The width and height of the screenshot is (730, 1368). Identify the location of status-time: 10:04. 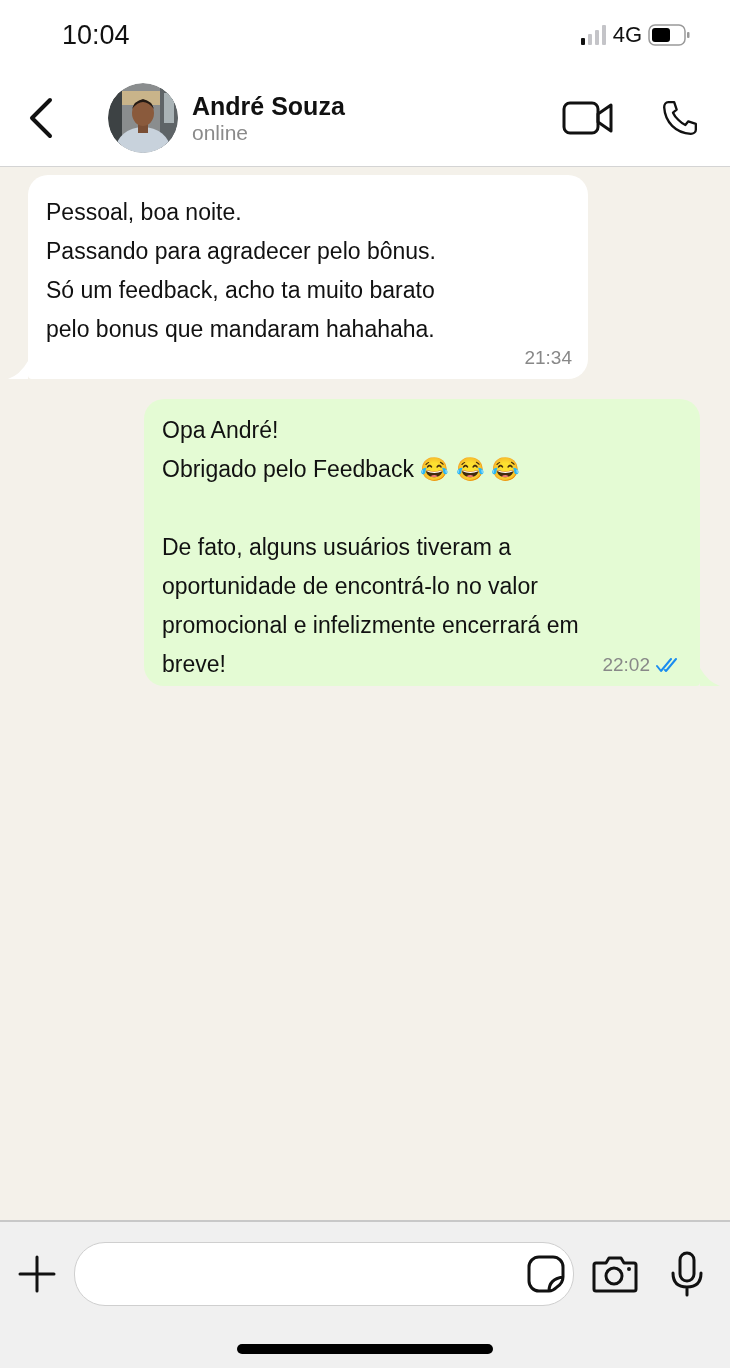
(96, 35).